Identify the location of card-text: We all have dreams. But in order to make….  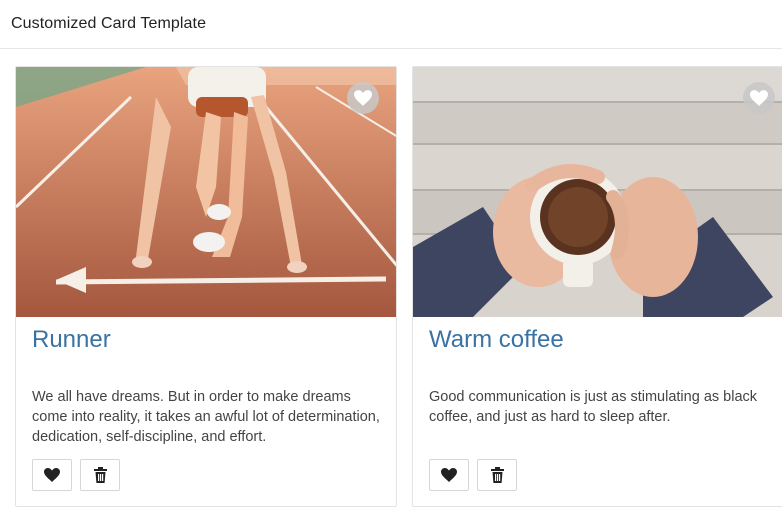
(206, 417).